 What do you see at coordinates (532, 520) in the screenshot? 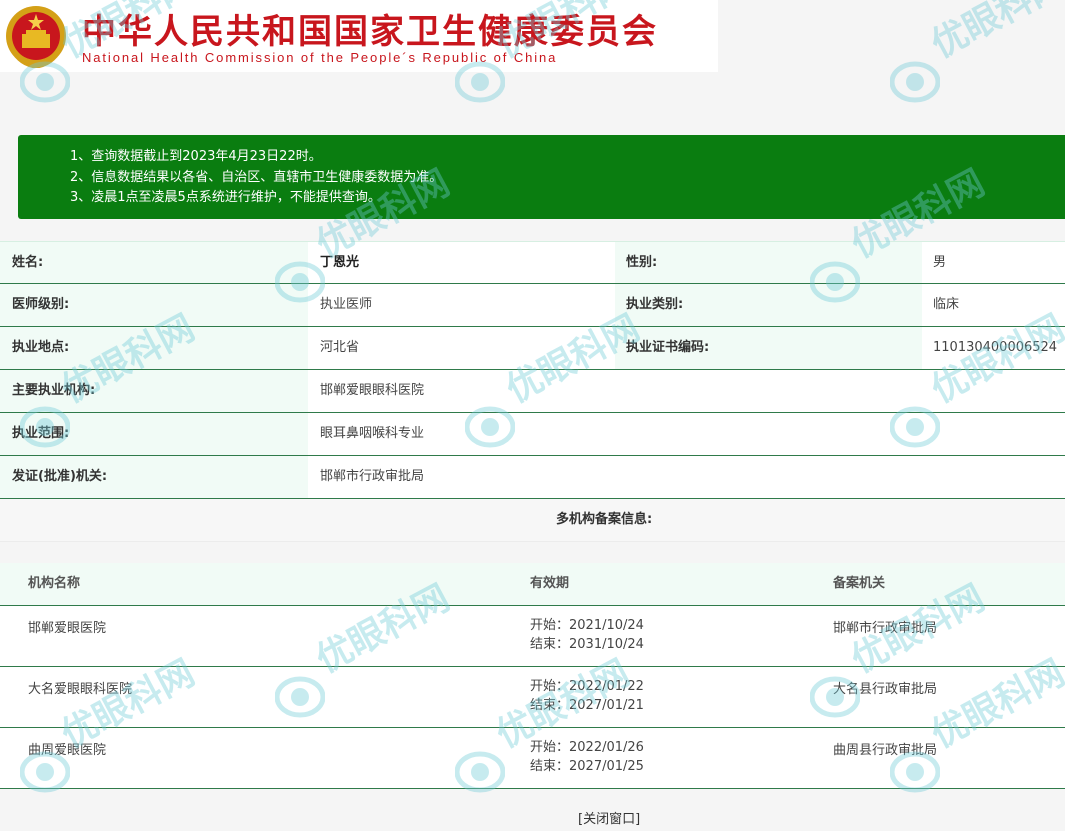
I see `multi-institution-heading: 多机构备案信息:` at bounding box center [532, 520].